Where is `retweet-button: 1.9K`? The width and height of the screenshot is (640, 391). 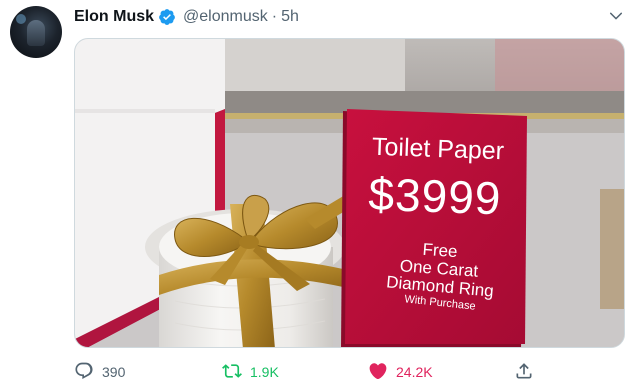
retweet-button: 1.9K is located at coordinates (250, 372).